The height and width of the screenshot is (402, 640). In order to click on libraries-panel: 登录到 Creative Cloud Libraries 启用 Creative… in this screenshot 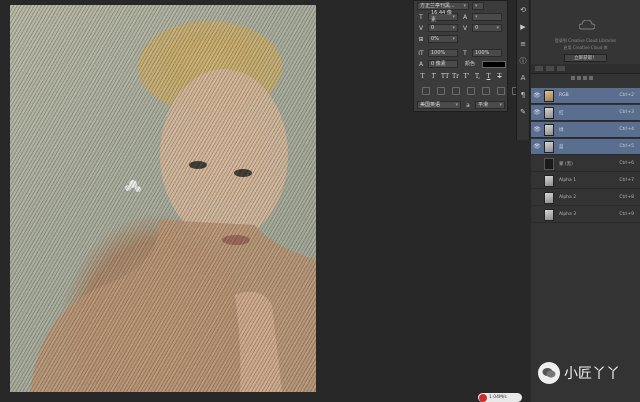, I will do `click(585, 32)`.